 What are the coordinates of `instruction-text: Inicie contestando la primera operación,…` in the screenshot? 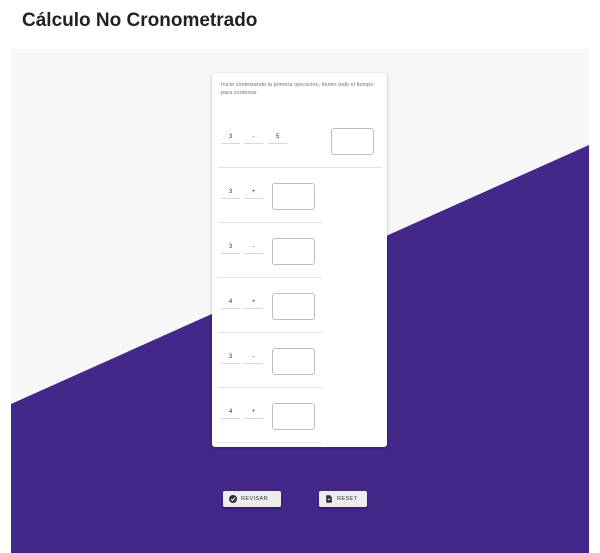 It's located at (297, 89).